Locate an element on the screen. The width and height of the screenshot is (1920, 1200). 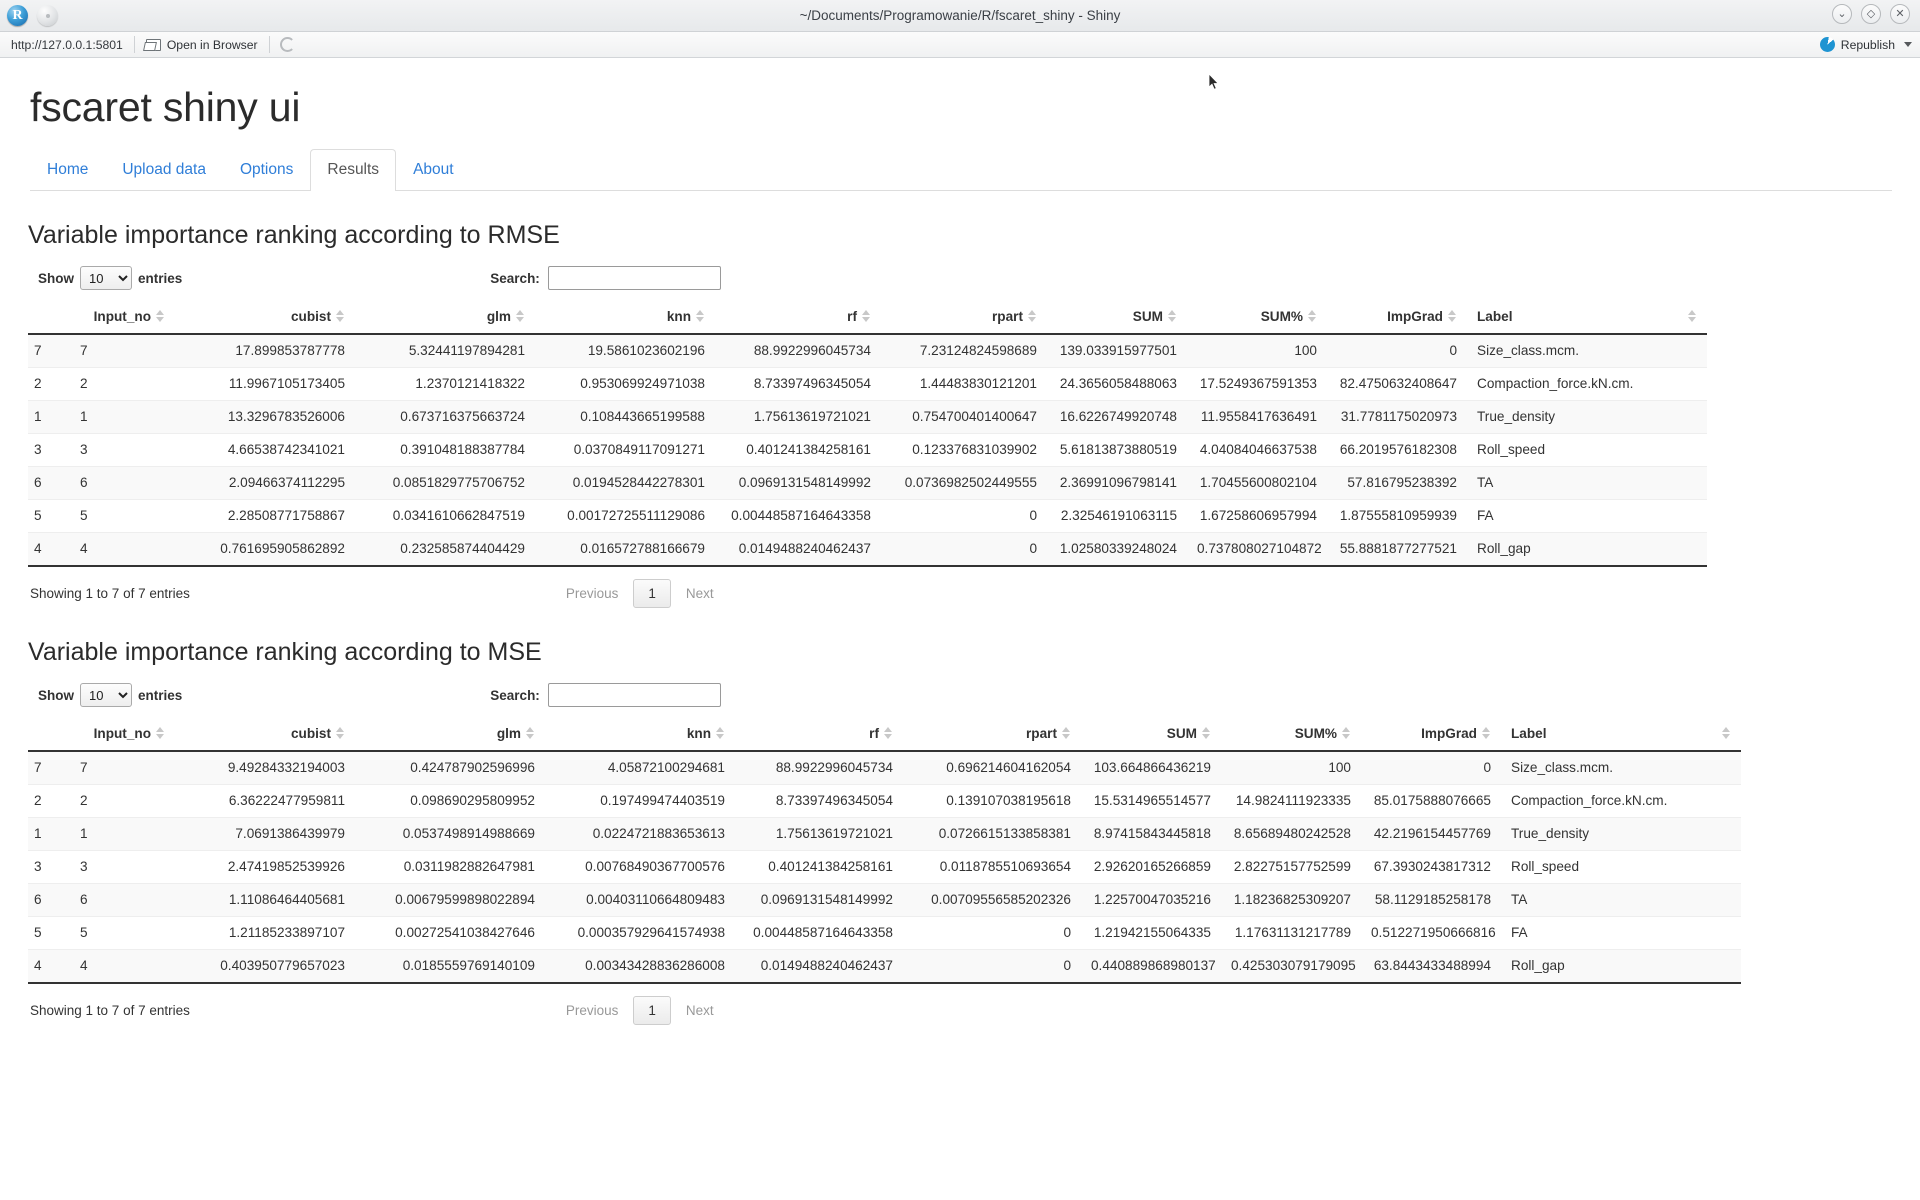
table-info-mse: Showing 1 to 7 of 7 entries is located at coordinates (110, 1011).